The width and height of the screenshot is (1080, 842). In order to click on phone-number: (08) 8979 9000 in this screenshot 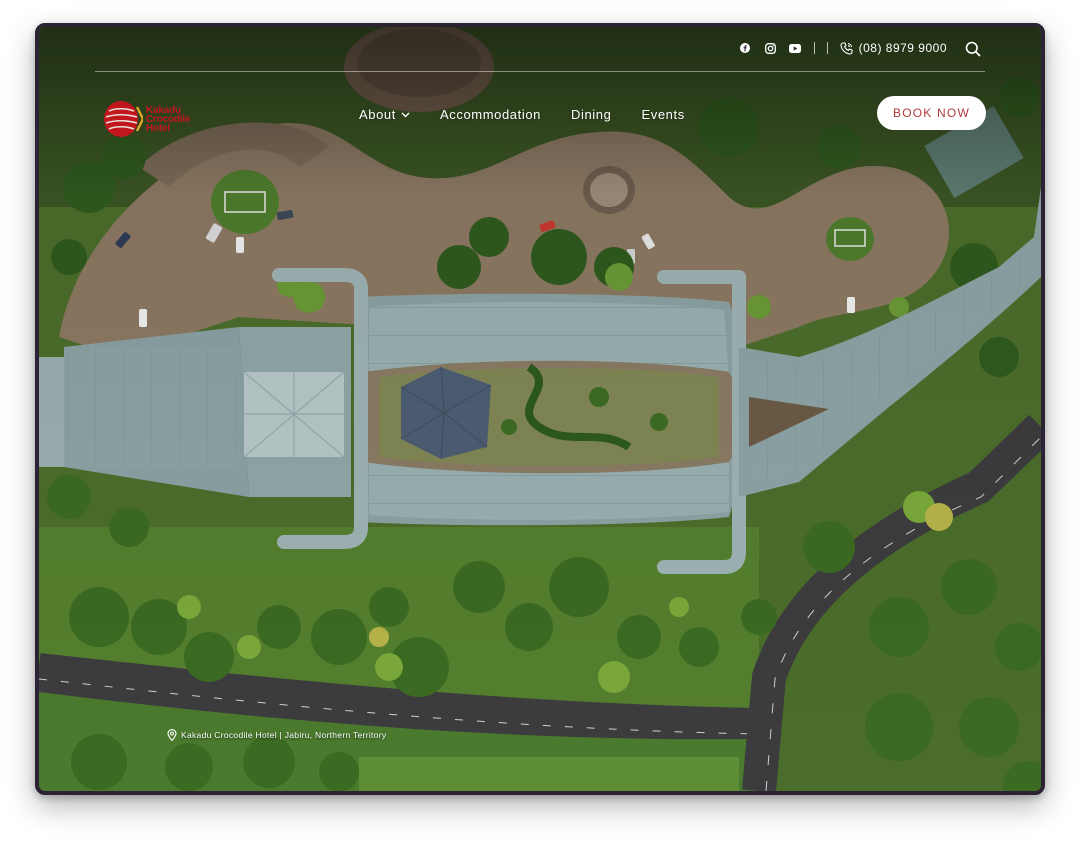, I will do `click(902, 48)`.